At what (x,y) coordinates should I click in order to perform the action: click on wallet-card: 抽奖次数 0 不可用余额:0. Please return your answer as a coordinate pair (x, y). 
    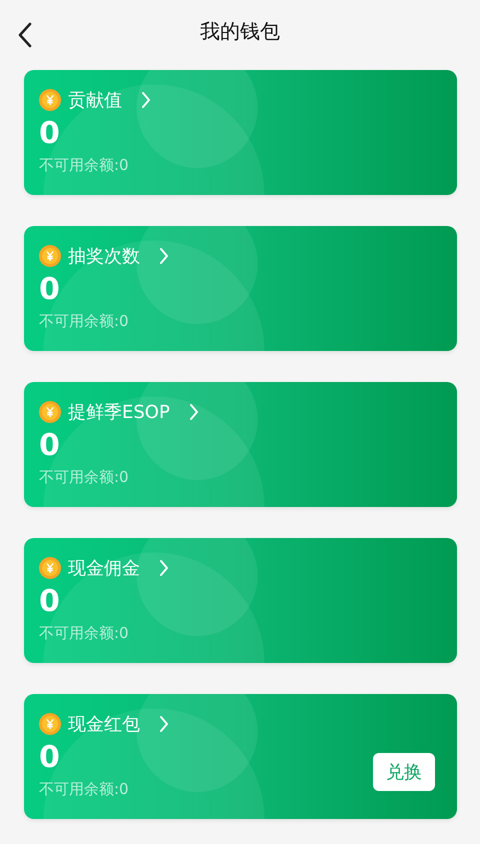
    Looking at the image, I should click on (240, 288).